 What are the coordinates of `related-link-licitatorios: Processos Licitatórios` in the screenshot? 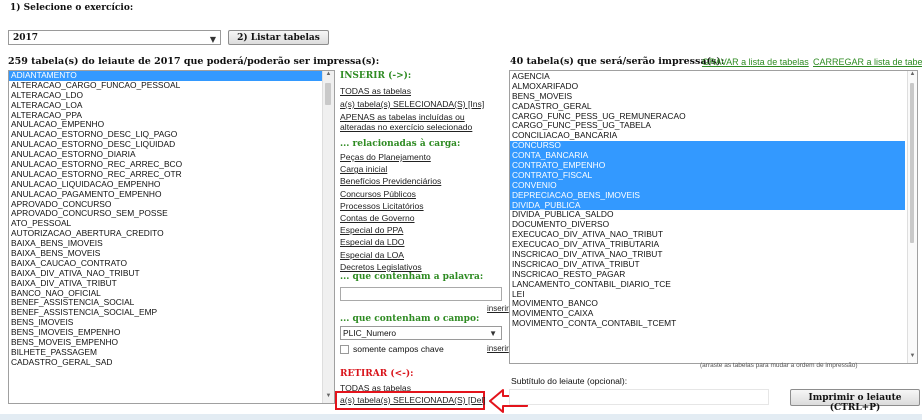 It's located at (420, 207).